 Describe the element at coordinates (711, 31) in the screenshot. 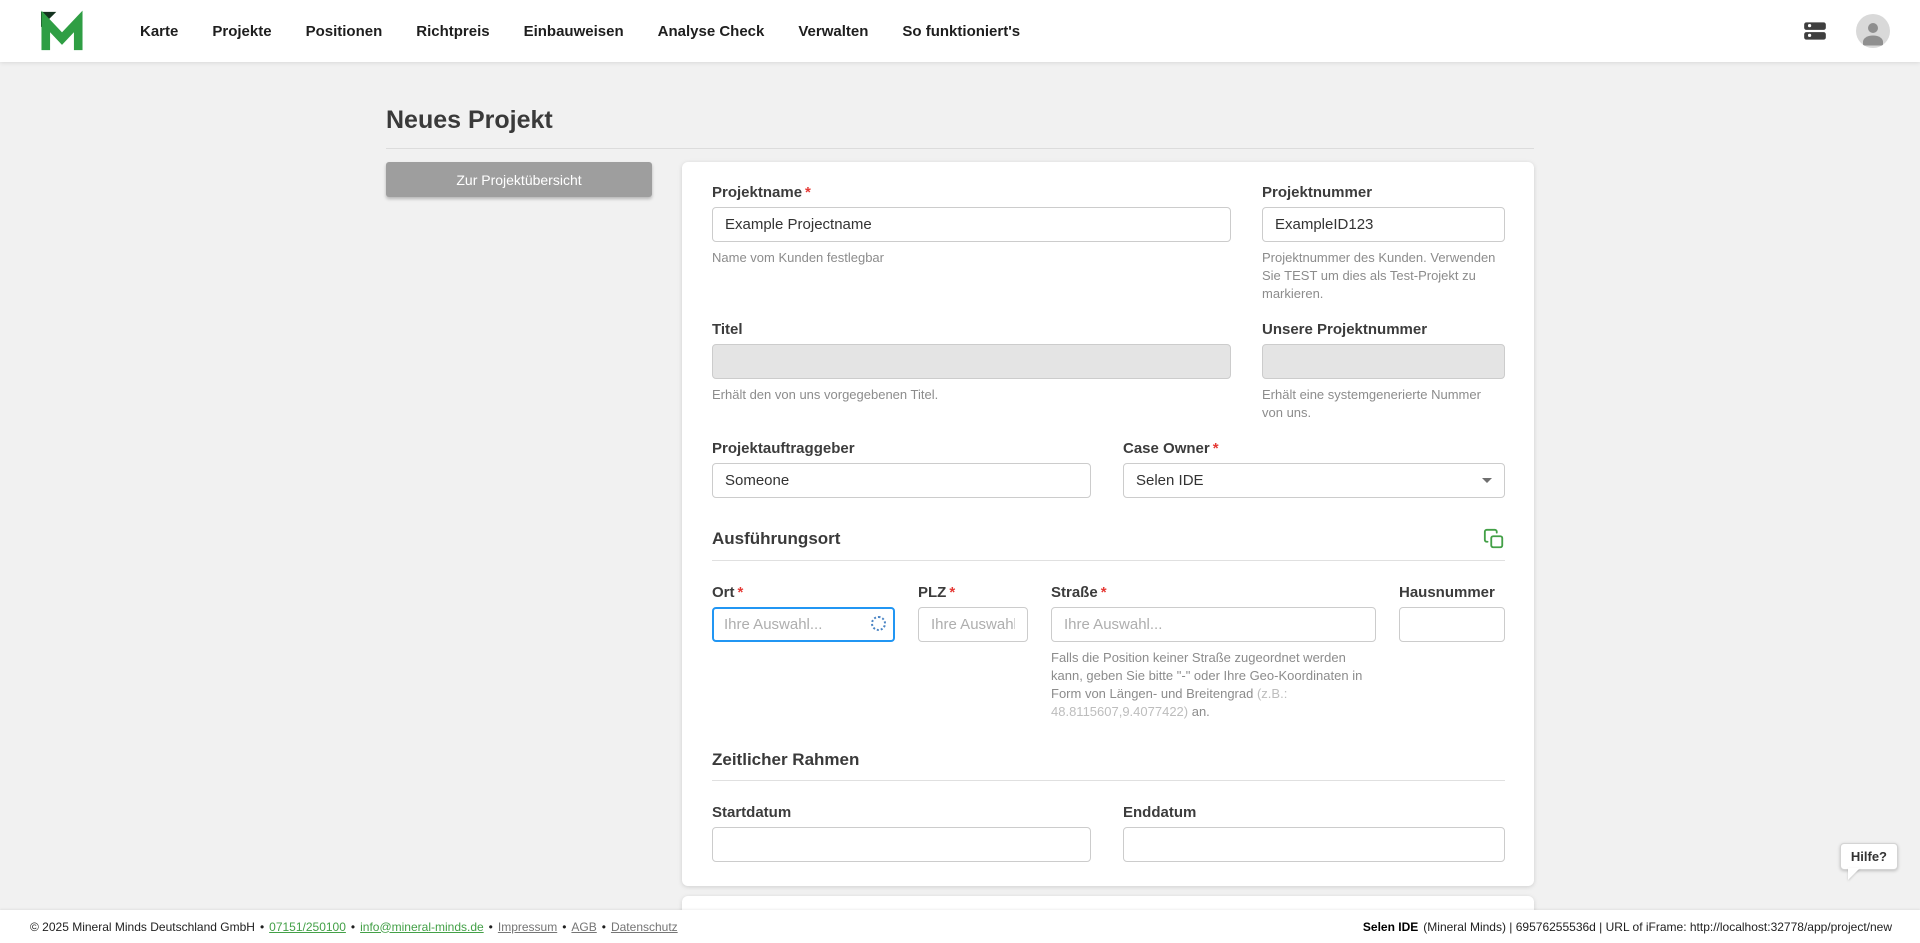

I see `nav-item-analyse-check: Analyse Check` at that location.